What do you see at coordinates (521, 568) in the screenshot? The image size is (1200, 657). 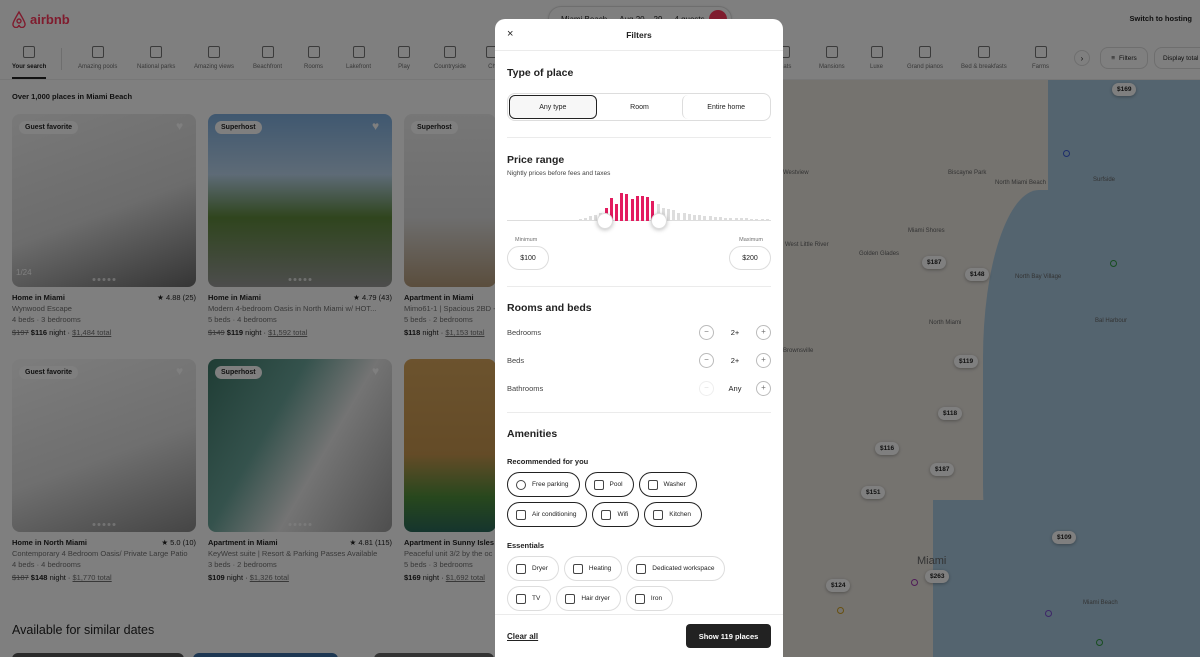 I see `dryer-icon` at bounding box center [521, 568].